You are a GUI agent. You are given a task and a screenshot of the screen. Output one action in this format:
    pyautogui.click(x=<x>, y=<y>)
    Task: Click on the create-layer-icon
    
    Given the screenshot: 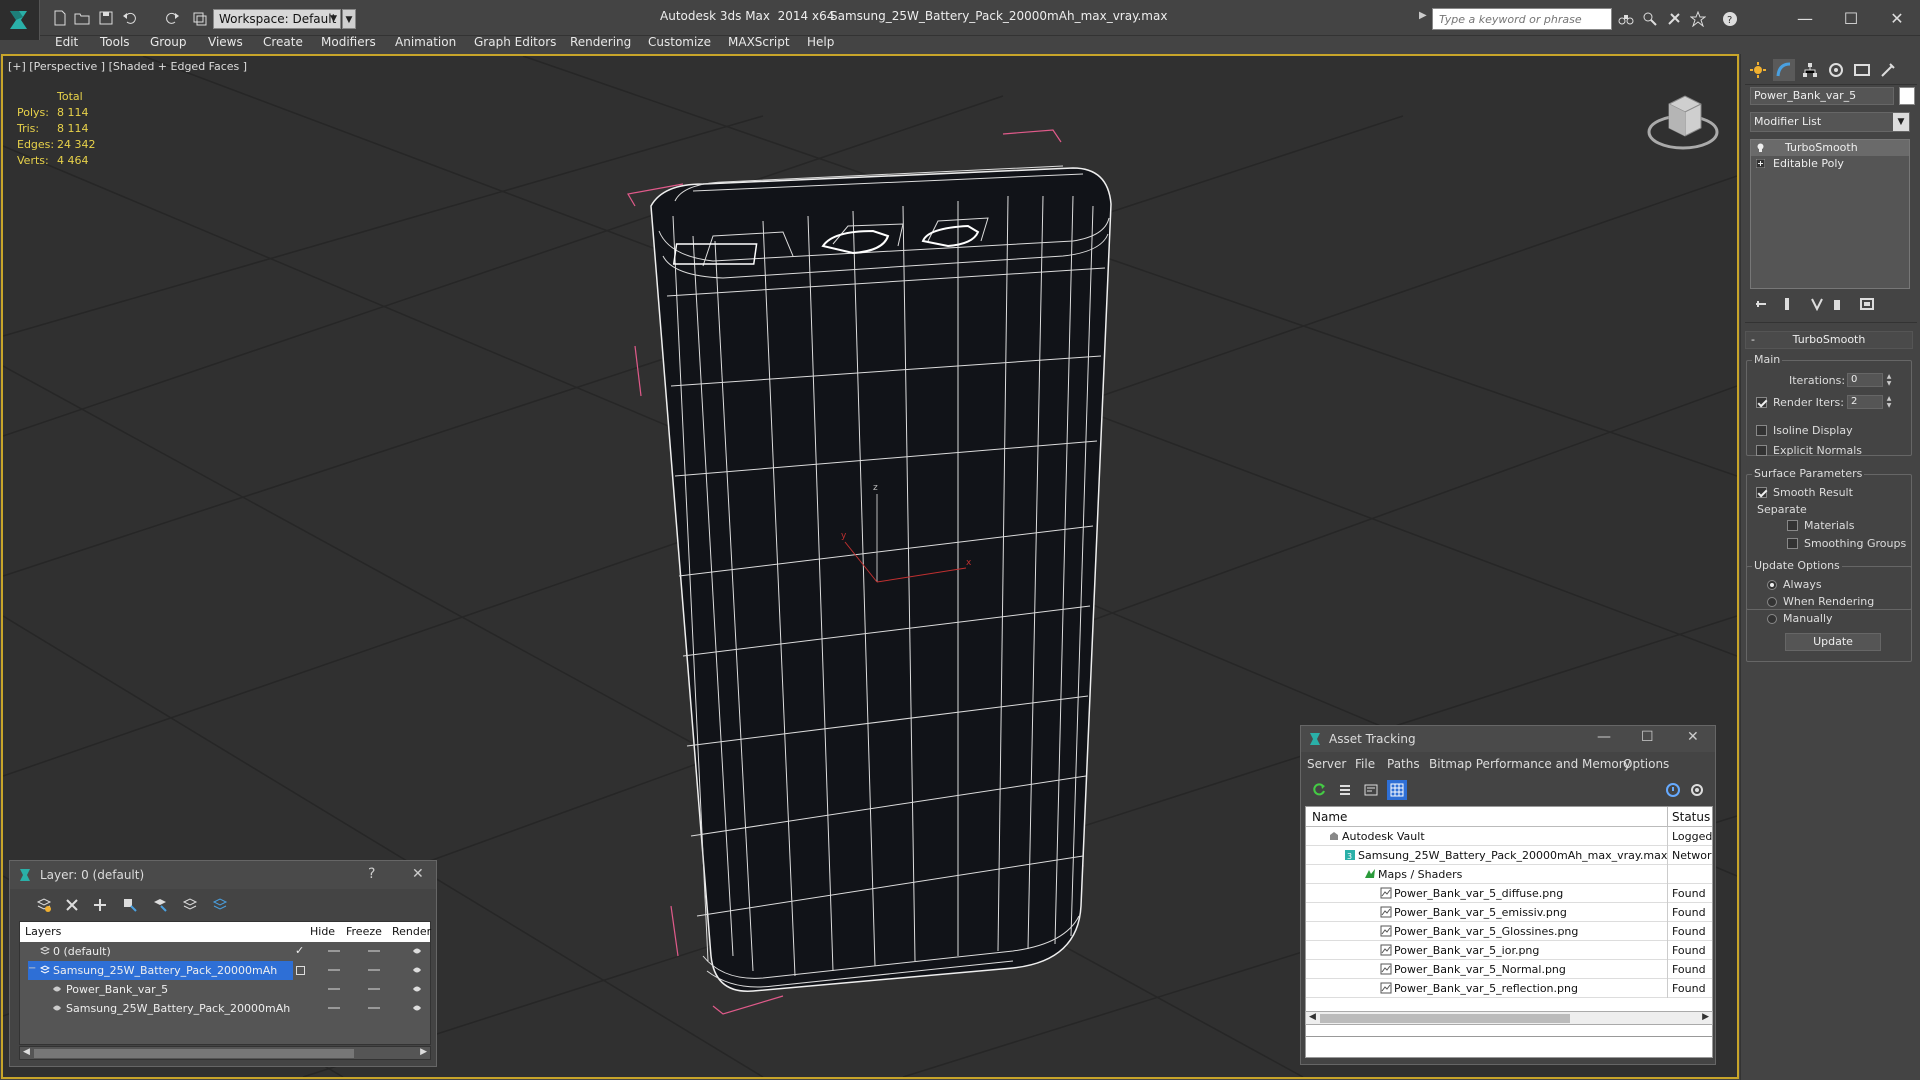 What is the action you would take?
    pyautogui.click(x=44, y=905)
    